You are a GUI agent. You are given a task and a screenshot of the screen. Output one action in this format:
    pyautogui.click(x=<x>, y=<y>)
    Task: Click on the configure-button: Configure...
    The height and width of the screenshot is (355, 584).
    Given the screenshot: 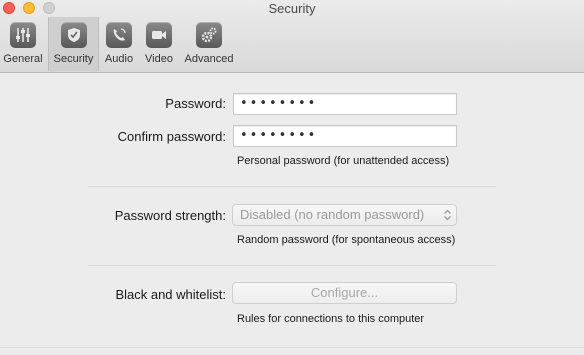 What is the action you would take?
    pyautogui.click(x=344, y=293)
    